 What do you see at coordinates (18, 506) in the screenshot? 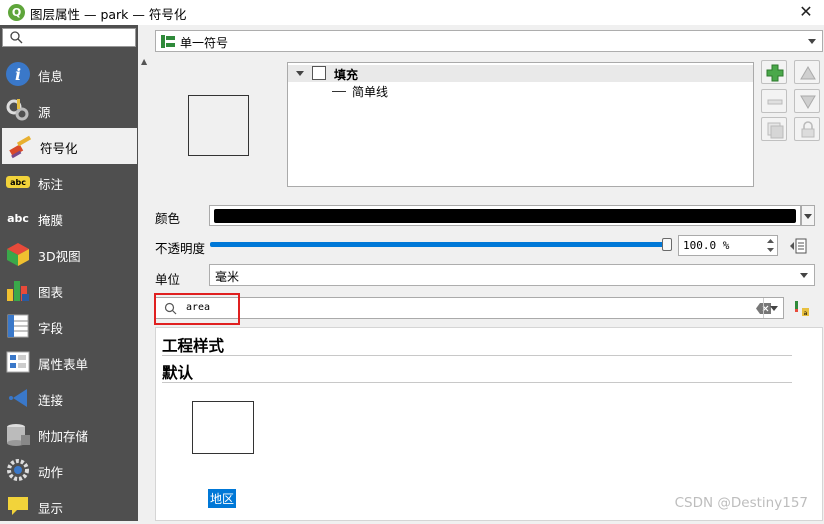
I see `display-icon` at bounding box center [18, 506].